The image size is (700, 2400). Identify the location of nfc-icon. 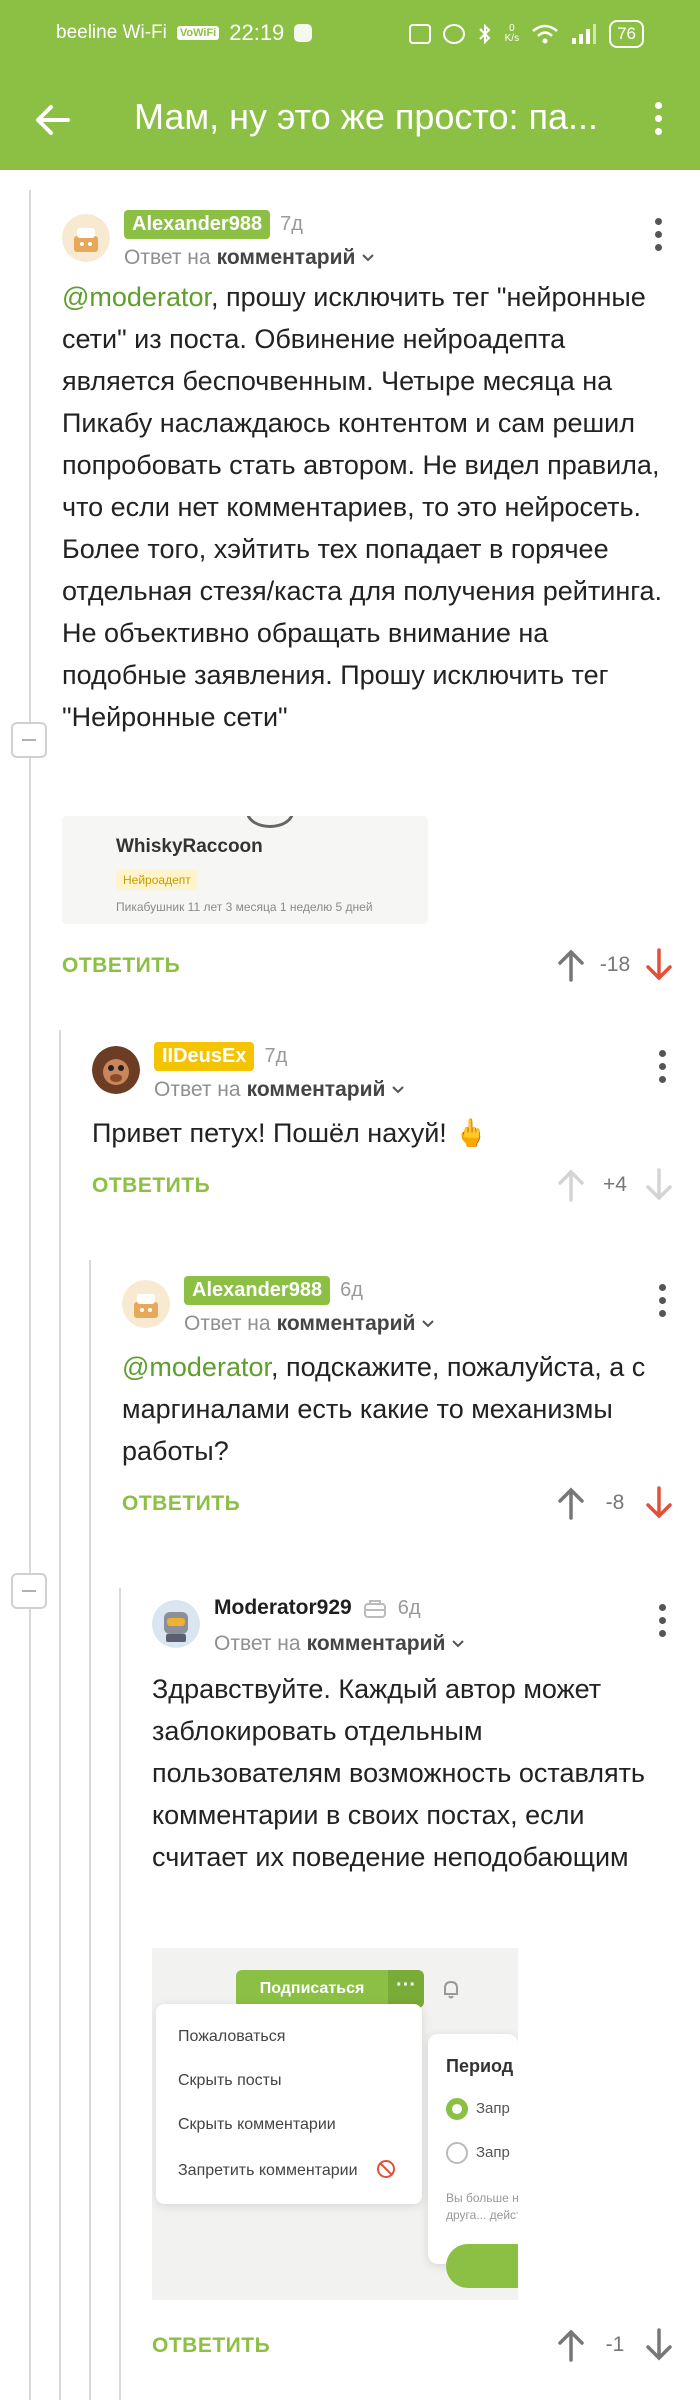
(419, 34).